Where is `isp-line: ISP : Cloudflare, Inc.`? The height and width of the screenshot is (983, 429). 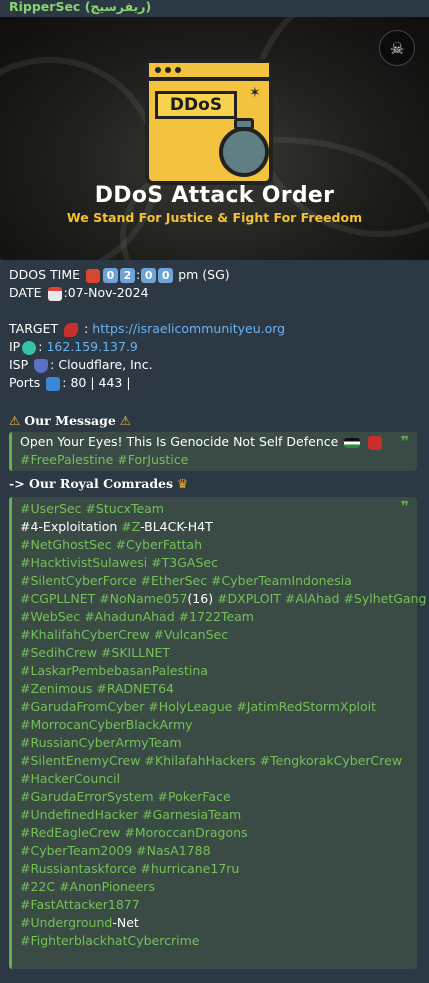 isp-line: ISP : Cloudflare, Inc. is located at coordinates (215, 365).